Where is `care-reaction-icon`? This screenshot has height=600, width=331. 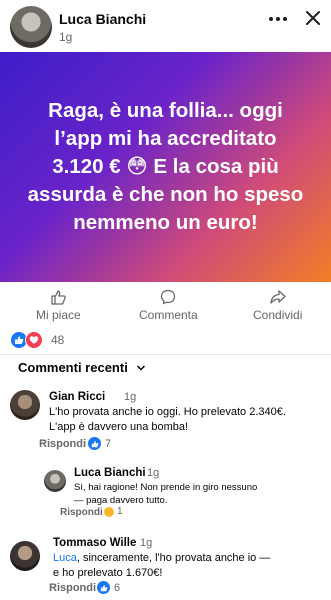
care-reaction-icon is located at coordinates (109, 511).